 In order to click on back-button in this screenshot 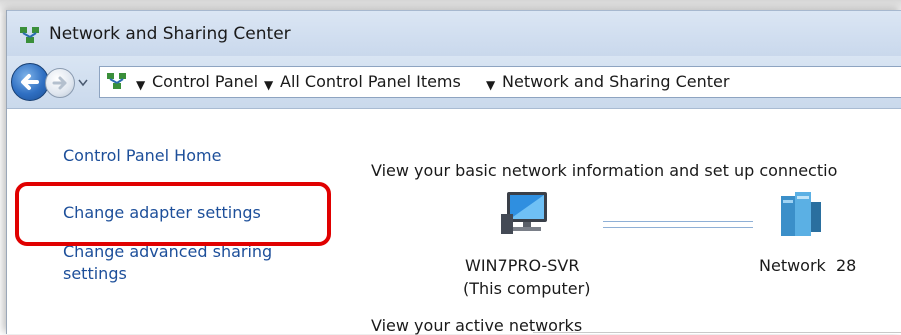, I will do `click(30, 82)`.